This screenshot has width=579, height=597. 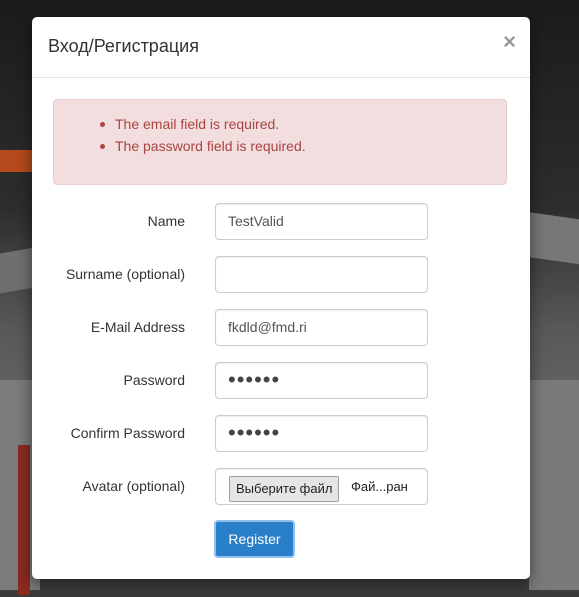 What do you see at coordinates (321, 221) in the screenshot?
I see `name-input: TestValid` at bounding box center [321, 221].